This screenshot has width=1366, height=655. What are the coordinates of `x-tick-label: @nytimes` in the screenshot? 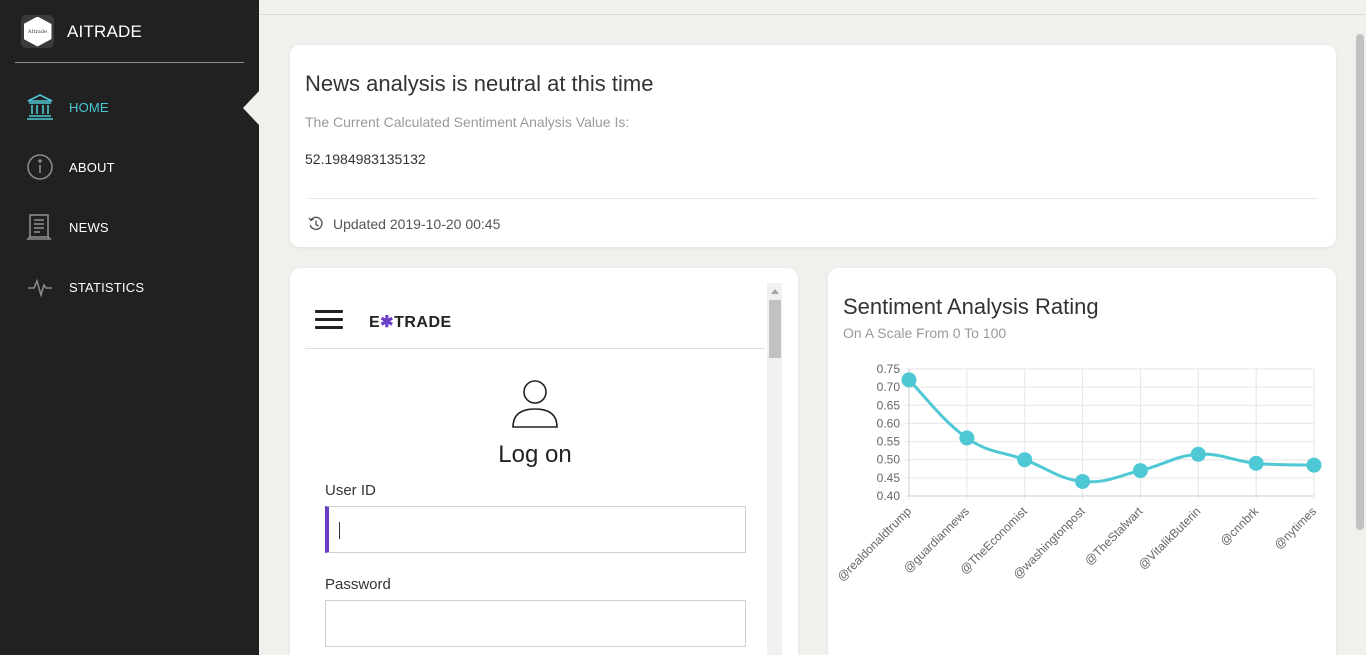 It's located at (1295, 528).